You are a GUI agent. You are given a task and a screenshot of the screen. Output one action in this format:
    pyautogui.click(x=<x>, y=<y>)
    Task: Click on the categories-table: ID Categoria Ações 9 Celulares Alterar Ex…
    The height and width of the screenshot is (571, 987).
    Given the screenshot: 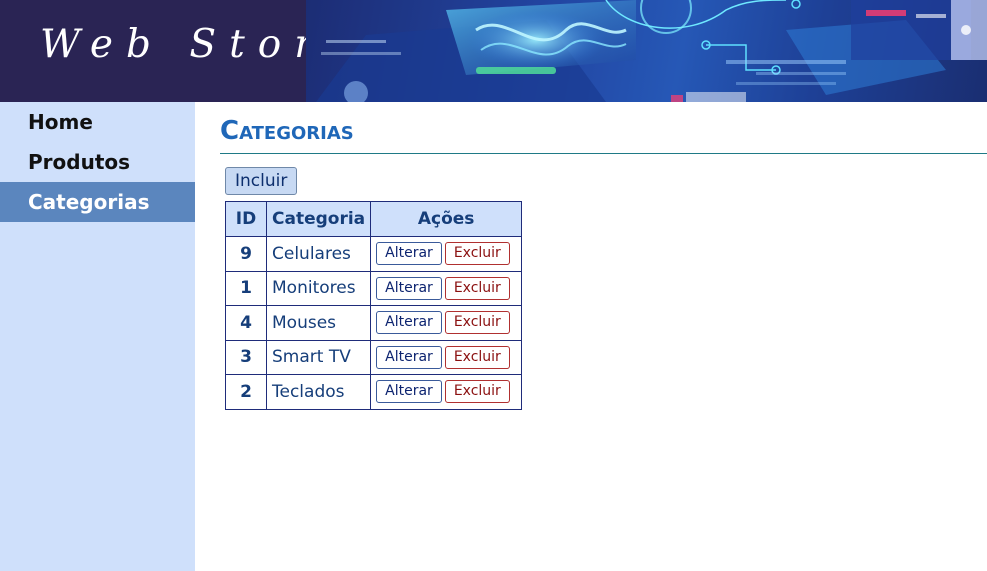 What is the action you would take?
    pyautogui.click(x=374, y=305)
    